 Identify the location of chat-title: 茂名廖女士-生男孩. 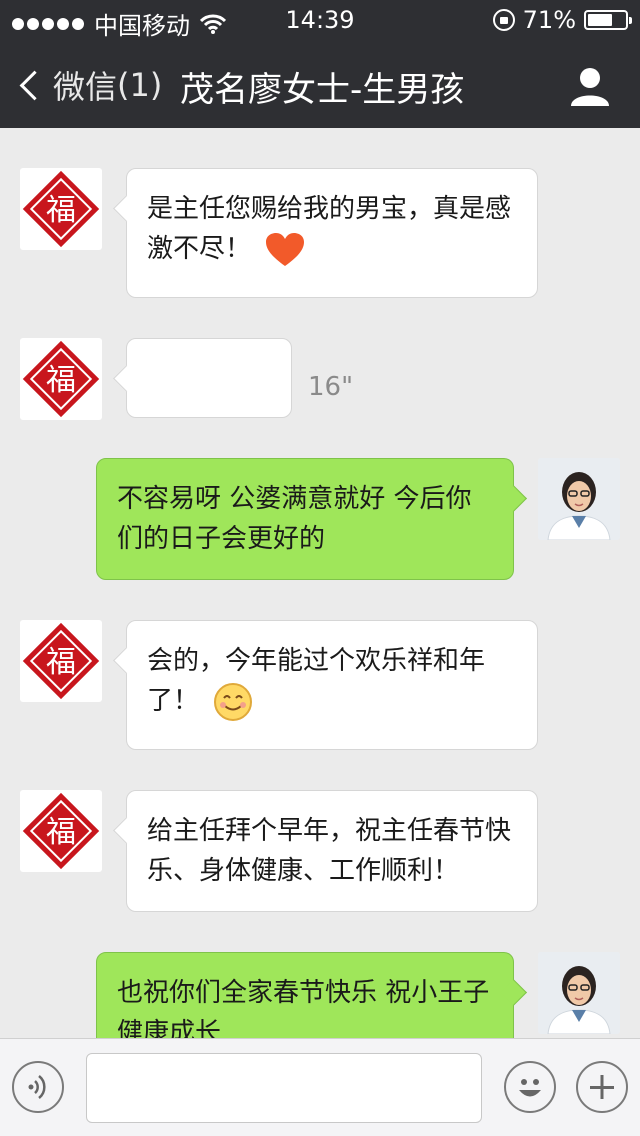
(322, 90).